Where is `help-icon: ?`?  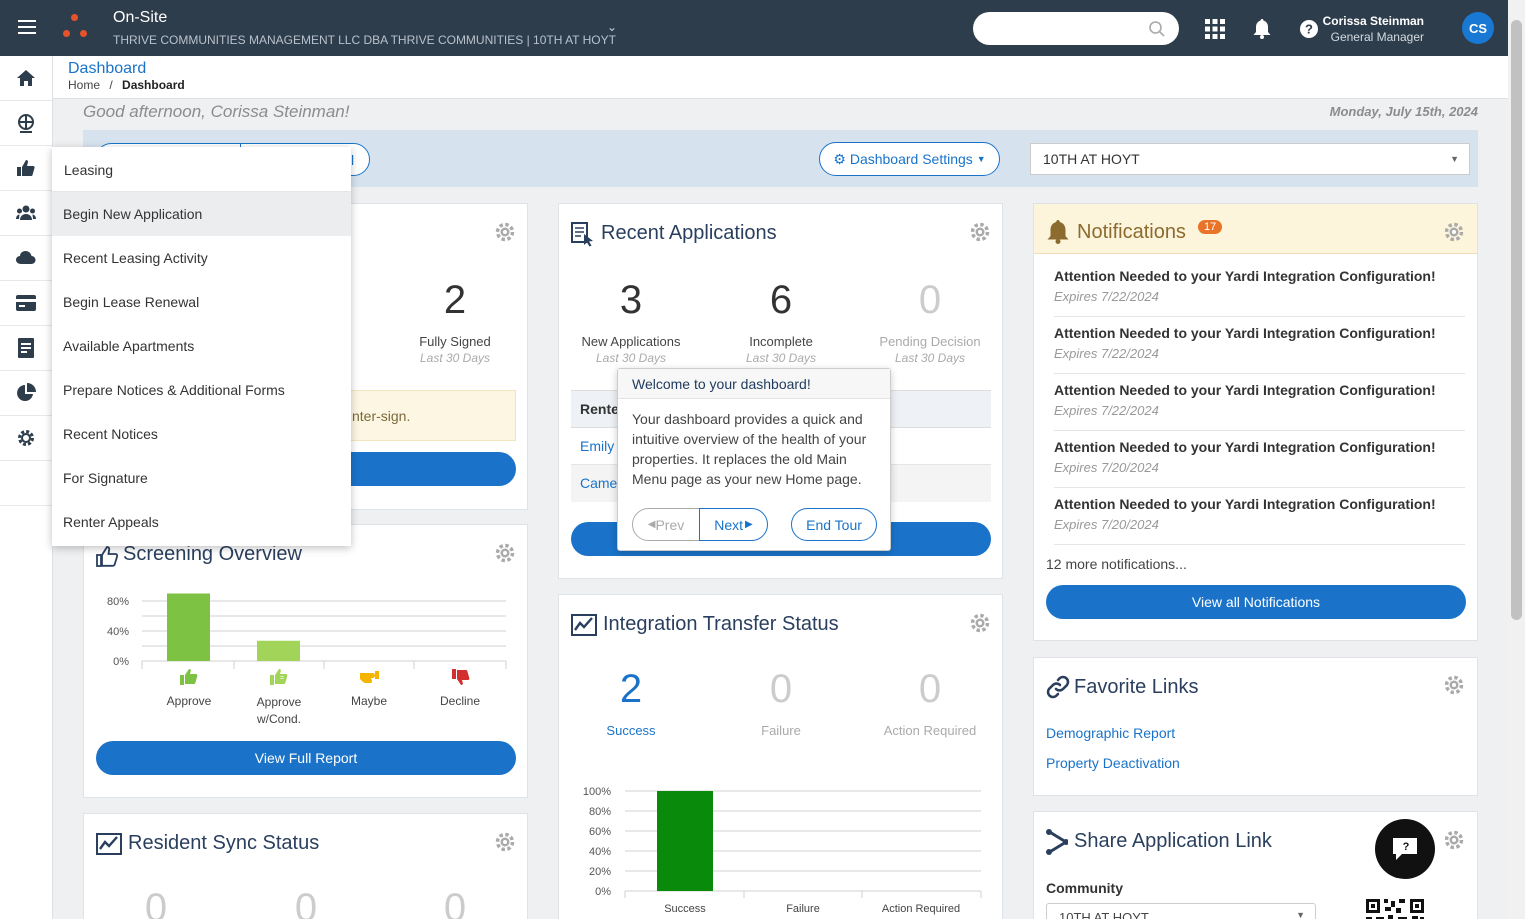
help-icon: ? is located at coordinates (1309, 29).